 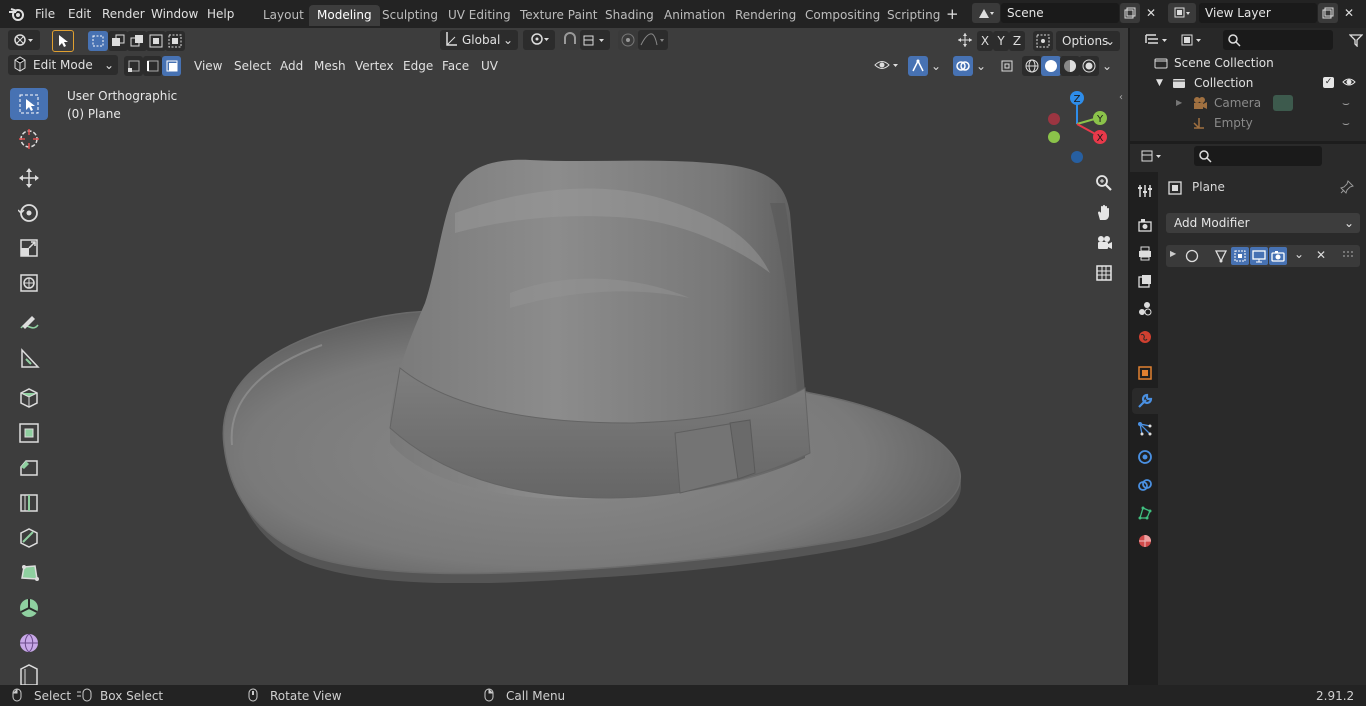 I want to click on remove-modifier-icon: ✕, so click(x=1321, y=255).